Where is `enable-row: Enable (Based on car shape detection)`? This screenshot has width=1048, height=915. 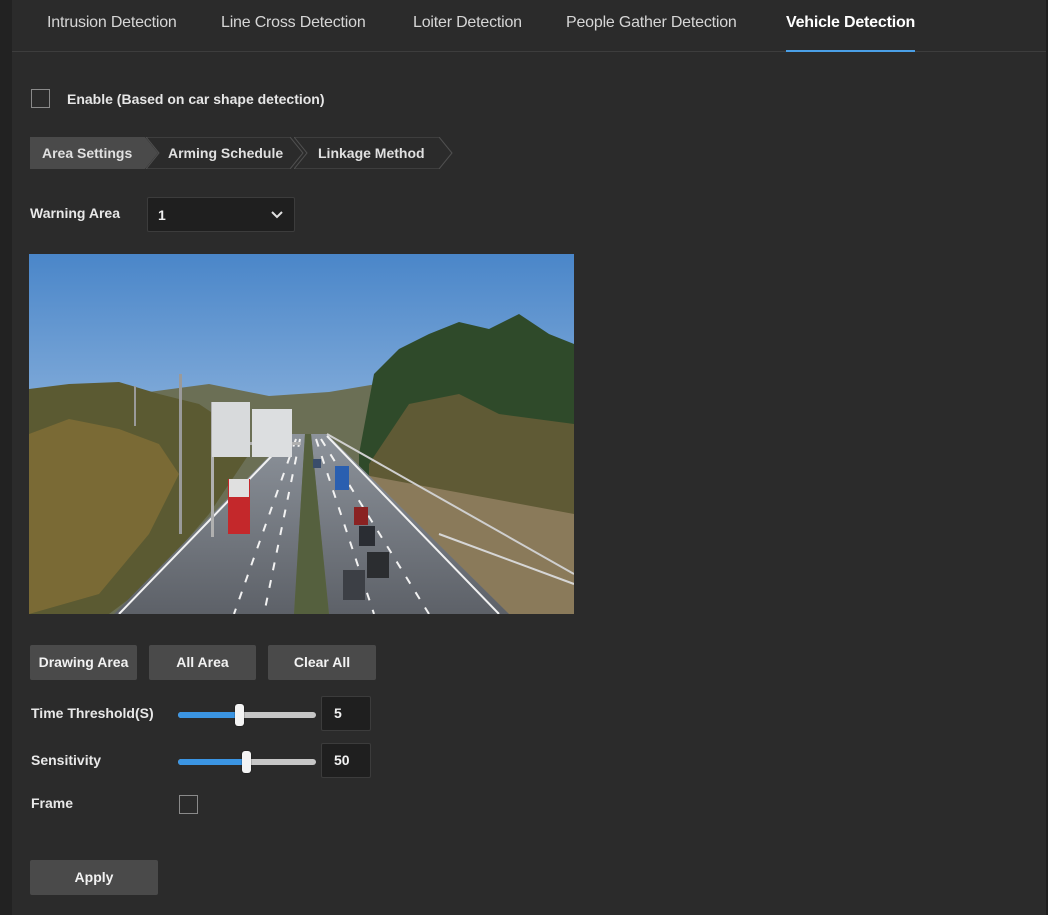 enable-row: Enable (Based on car shape detection) is located at coordinates (178, 98).